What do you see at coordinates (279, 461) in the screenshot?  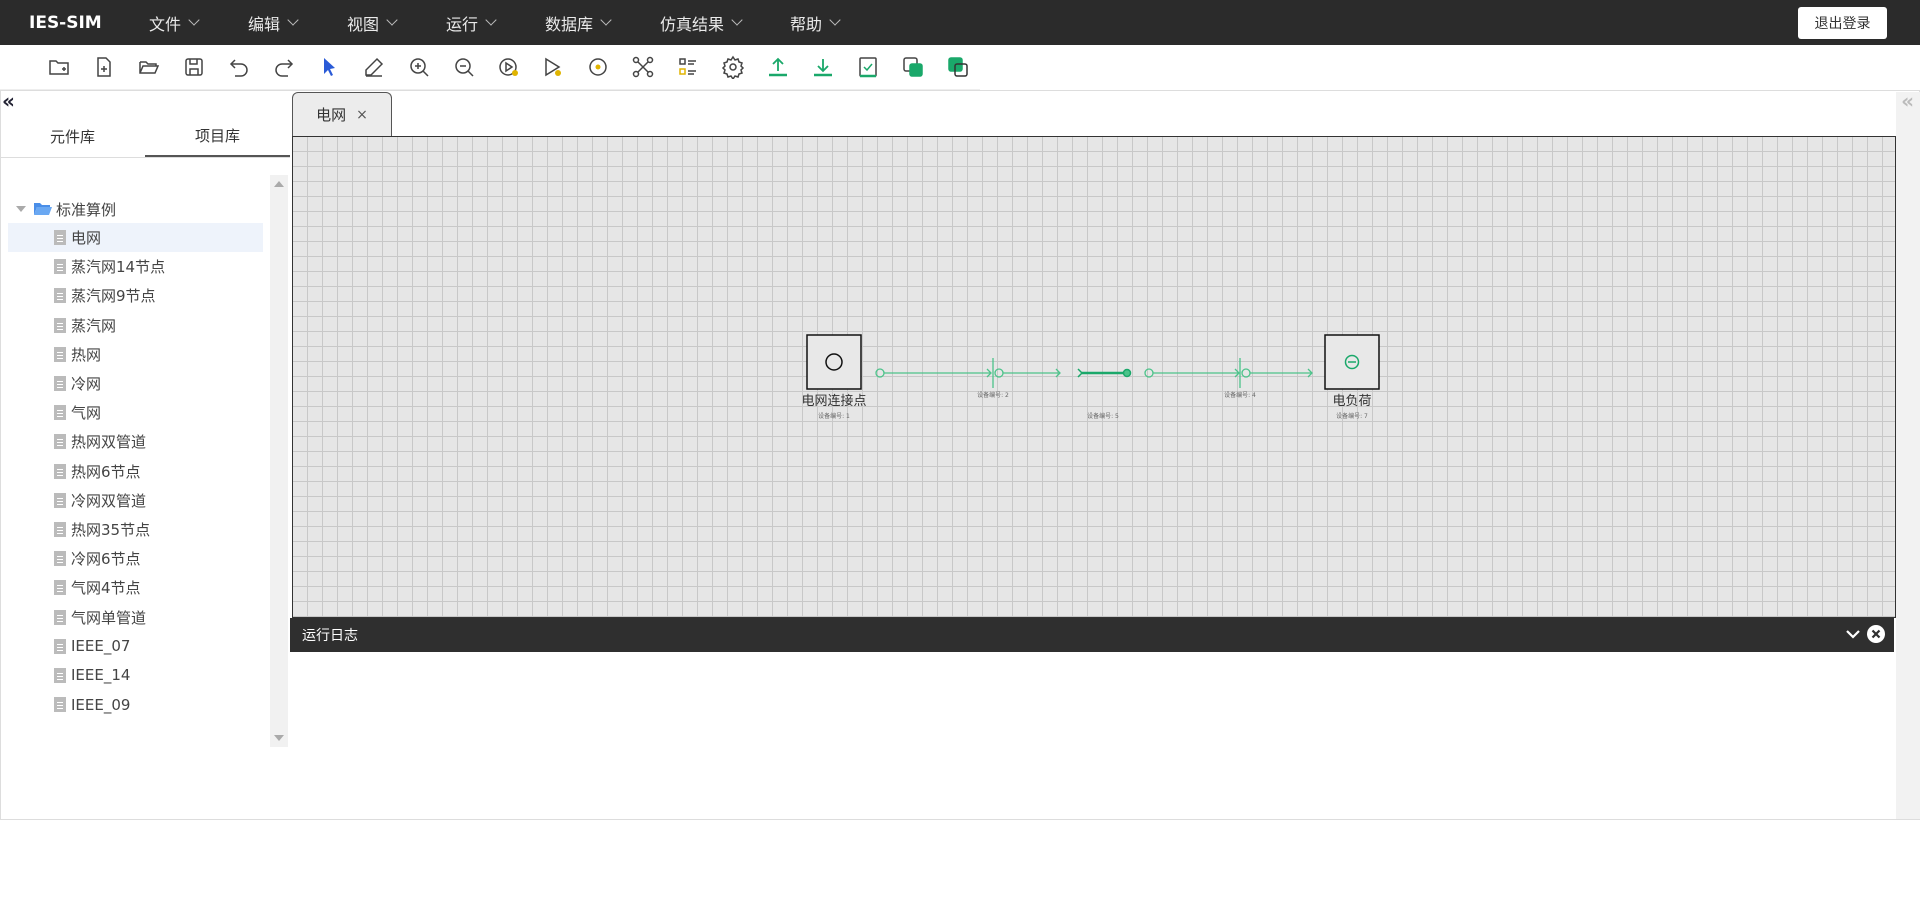 I see `tree-scrollbar` at bounding box center [279, 461].